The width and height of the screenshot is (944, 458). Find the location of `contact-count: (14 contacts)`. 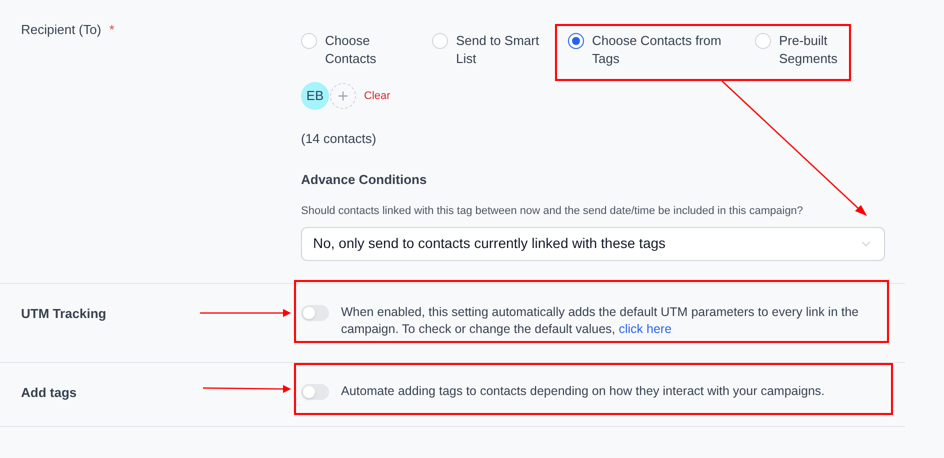

contact-count: (14 contacts) is located at coordinates (339, 139).